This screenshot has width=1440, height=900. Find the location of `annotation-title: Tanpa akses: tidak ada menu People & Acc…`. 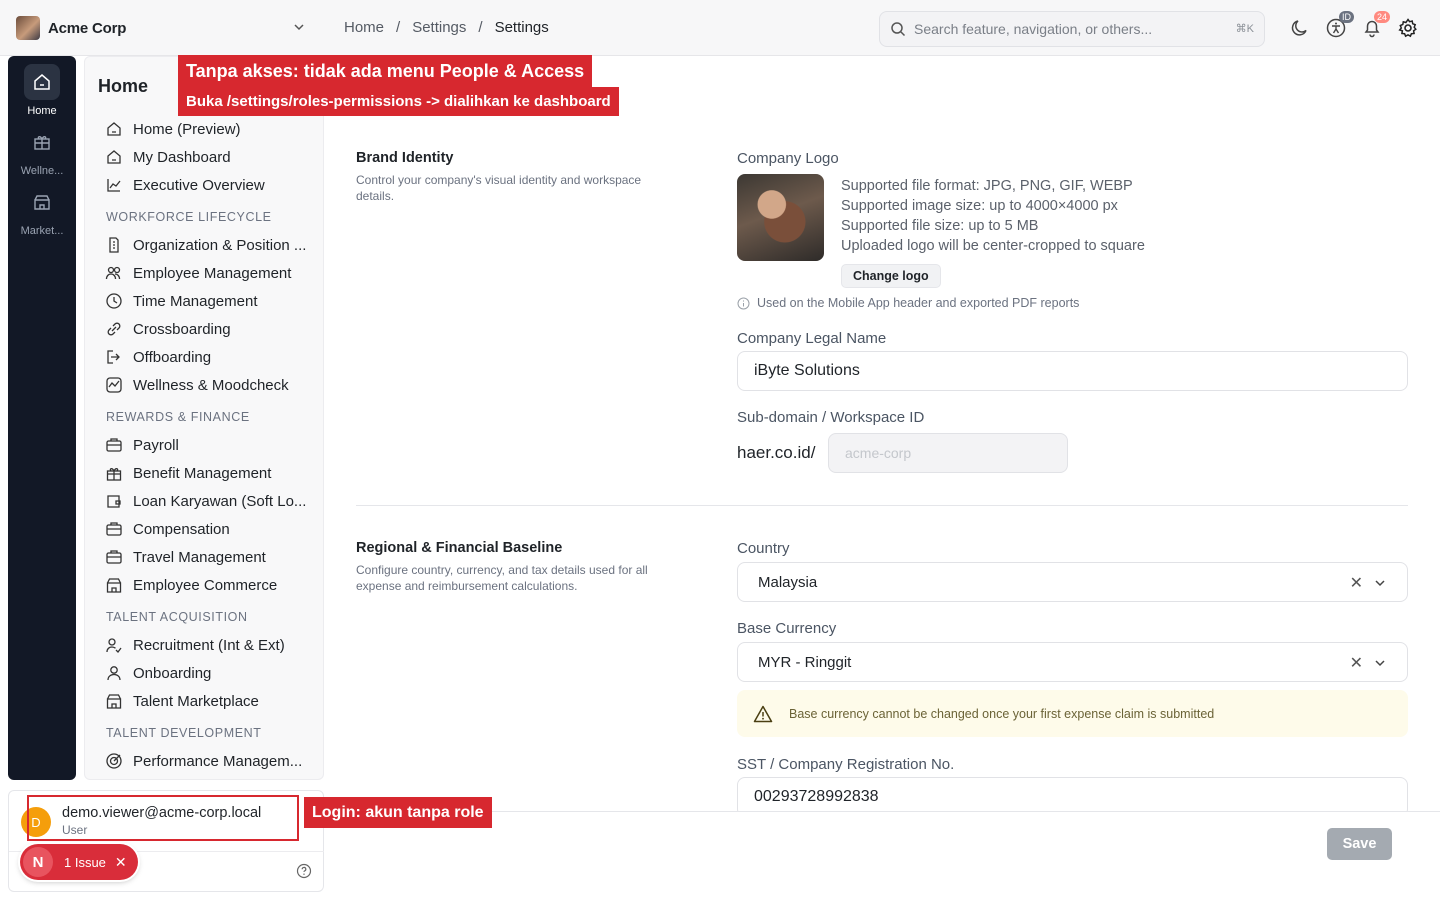

annotation-title: Tanpa akses: tidak ada menu People & Acc… is located at coordinates (385, 71).